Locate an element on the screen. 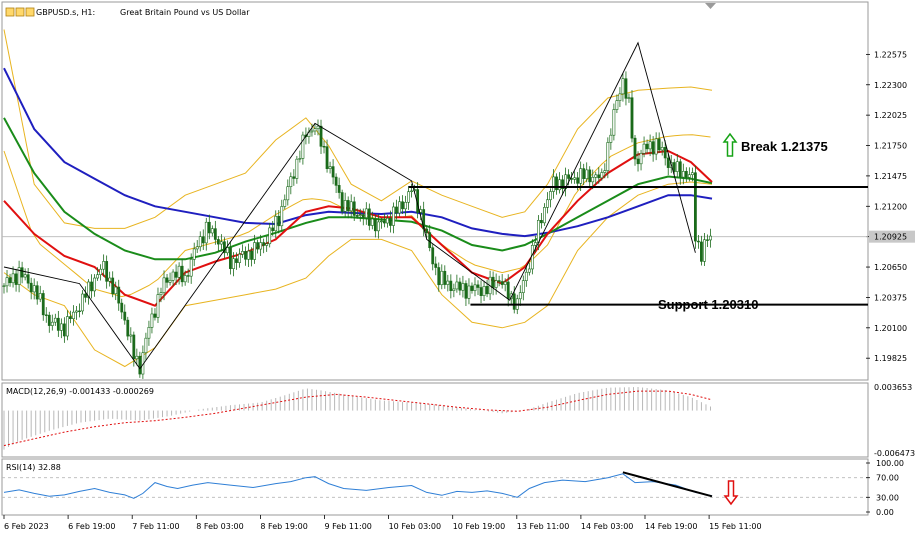 This screenshot has width=920, height=538. time-tick-label: 7 Feb 11:00 is located at coordinates (155, 526).